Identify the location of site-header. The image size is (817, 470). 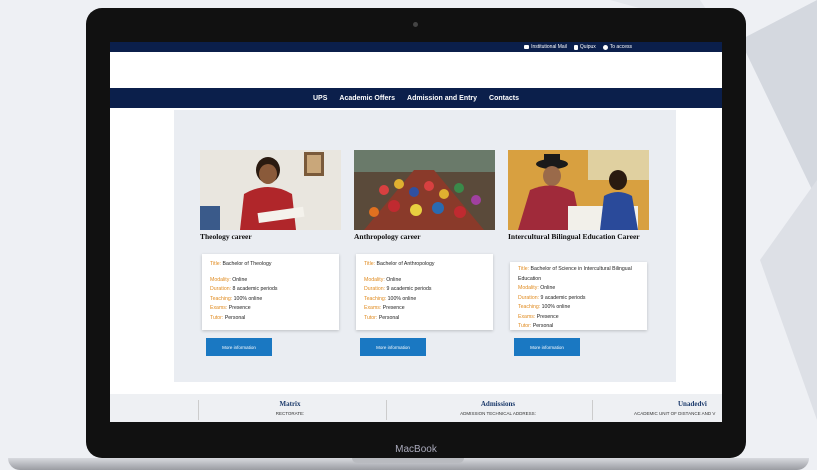
(416, 70).